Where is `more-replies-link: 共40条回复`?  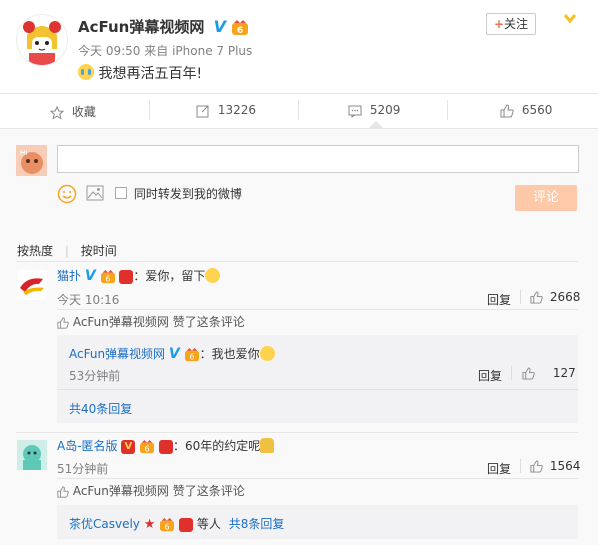
more-replies-link: 共40条回复 is located at coordinates (100, 408).